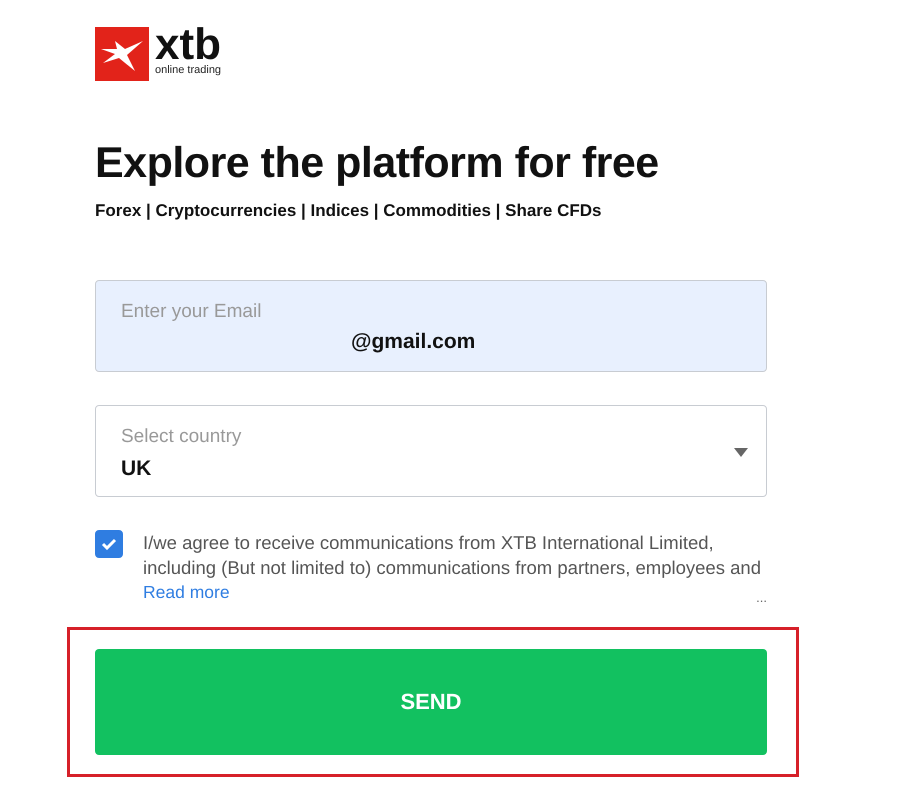  Describe the element at coordinates (181, 437) in the screenshot. I see `country-label: Select country` at that location.